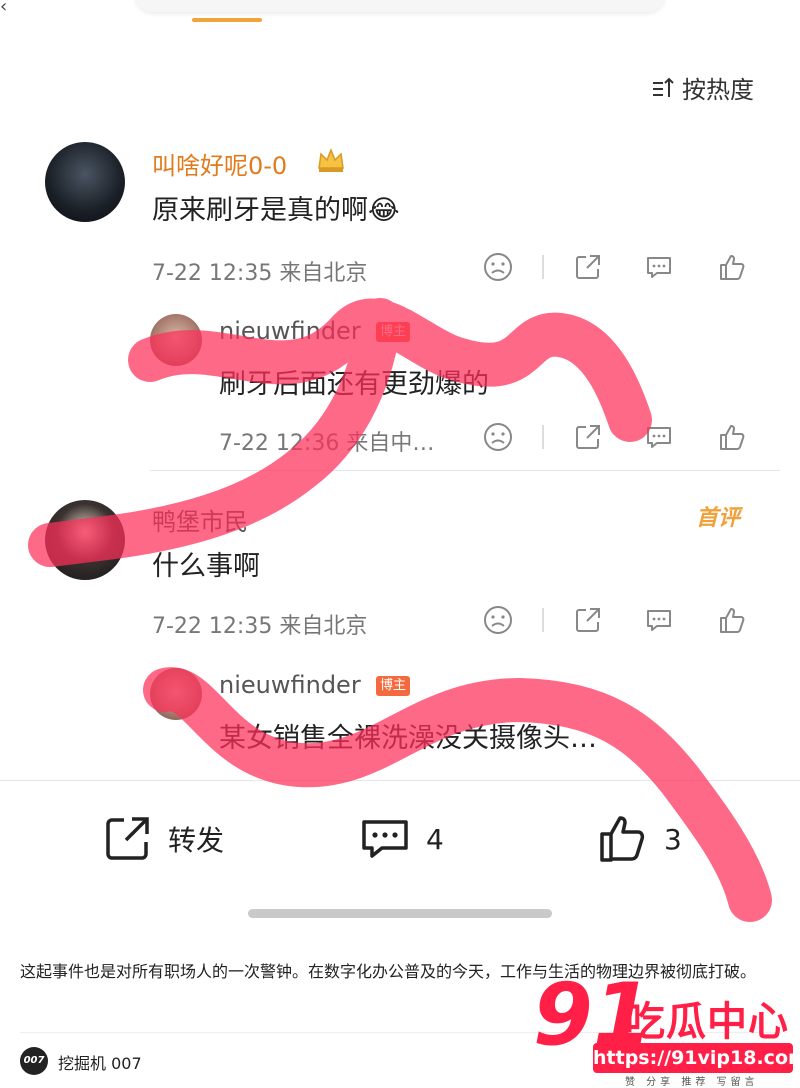 Image resolution: width=800 pixels, height=1088 pixels. I want to click on back-icon: ‹, so click(3, 8).